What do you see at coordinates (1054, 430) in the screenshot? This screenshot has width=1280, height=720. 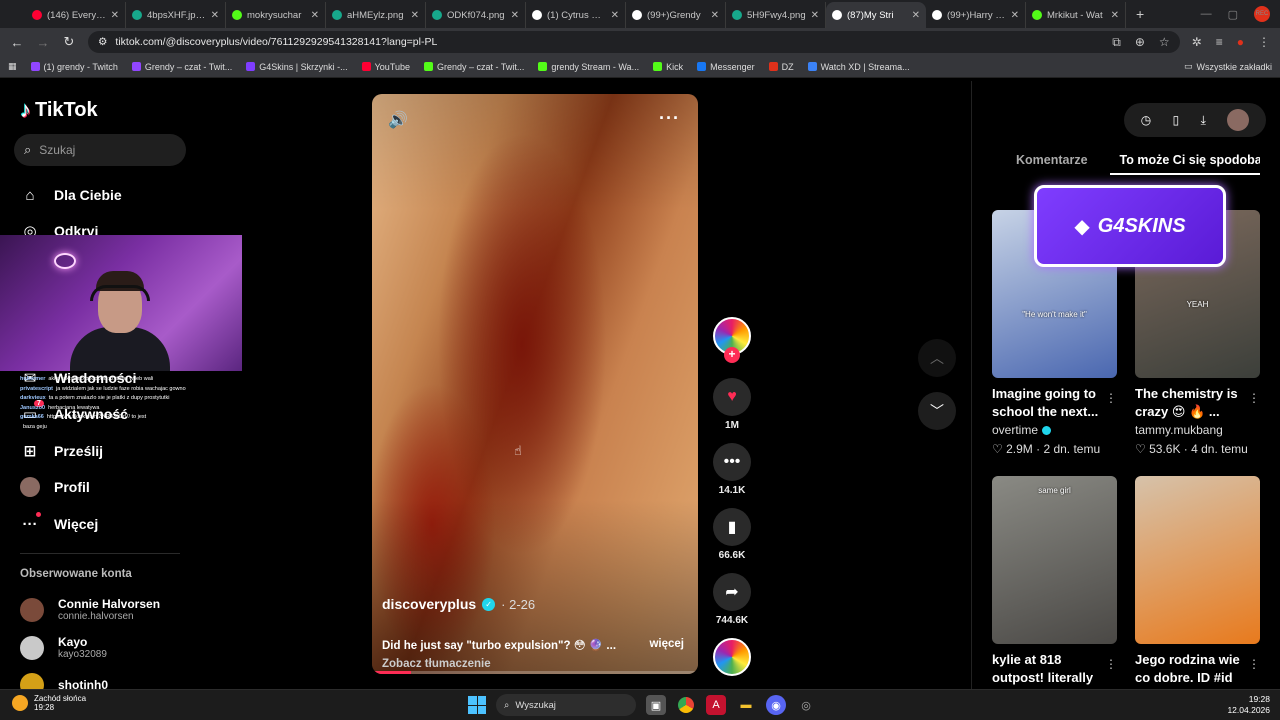 I see `video-user: overtime` at bounding box center [1054, 430].